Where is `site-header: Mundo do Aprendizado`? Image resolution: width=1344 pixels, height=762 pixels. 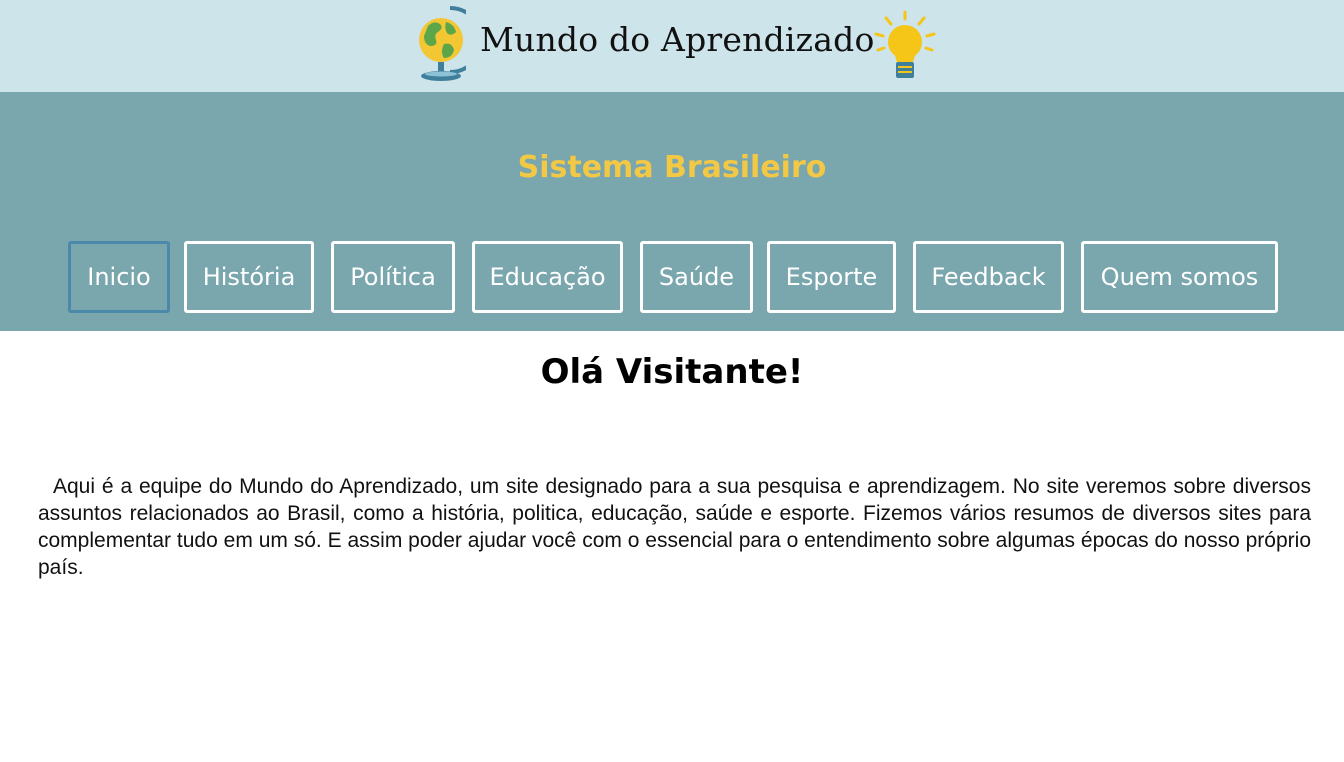
site-header: Mundo do Aprendizado is located at coordinates (672, 46).